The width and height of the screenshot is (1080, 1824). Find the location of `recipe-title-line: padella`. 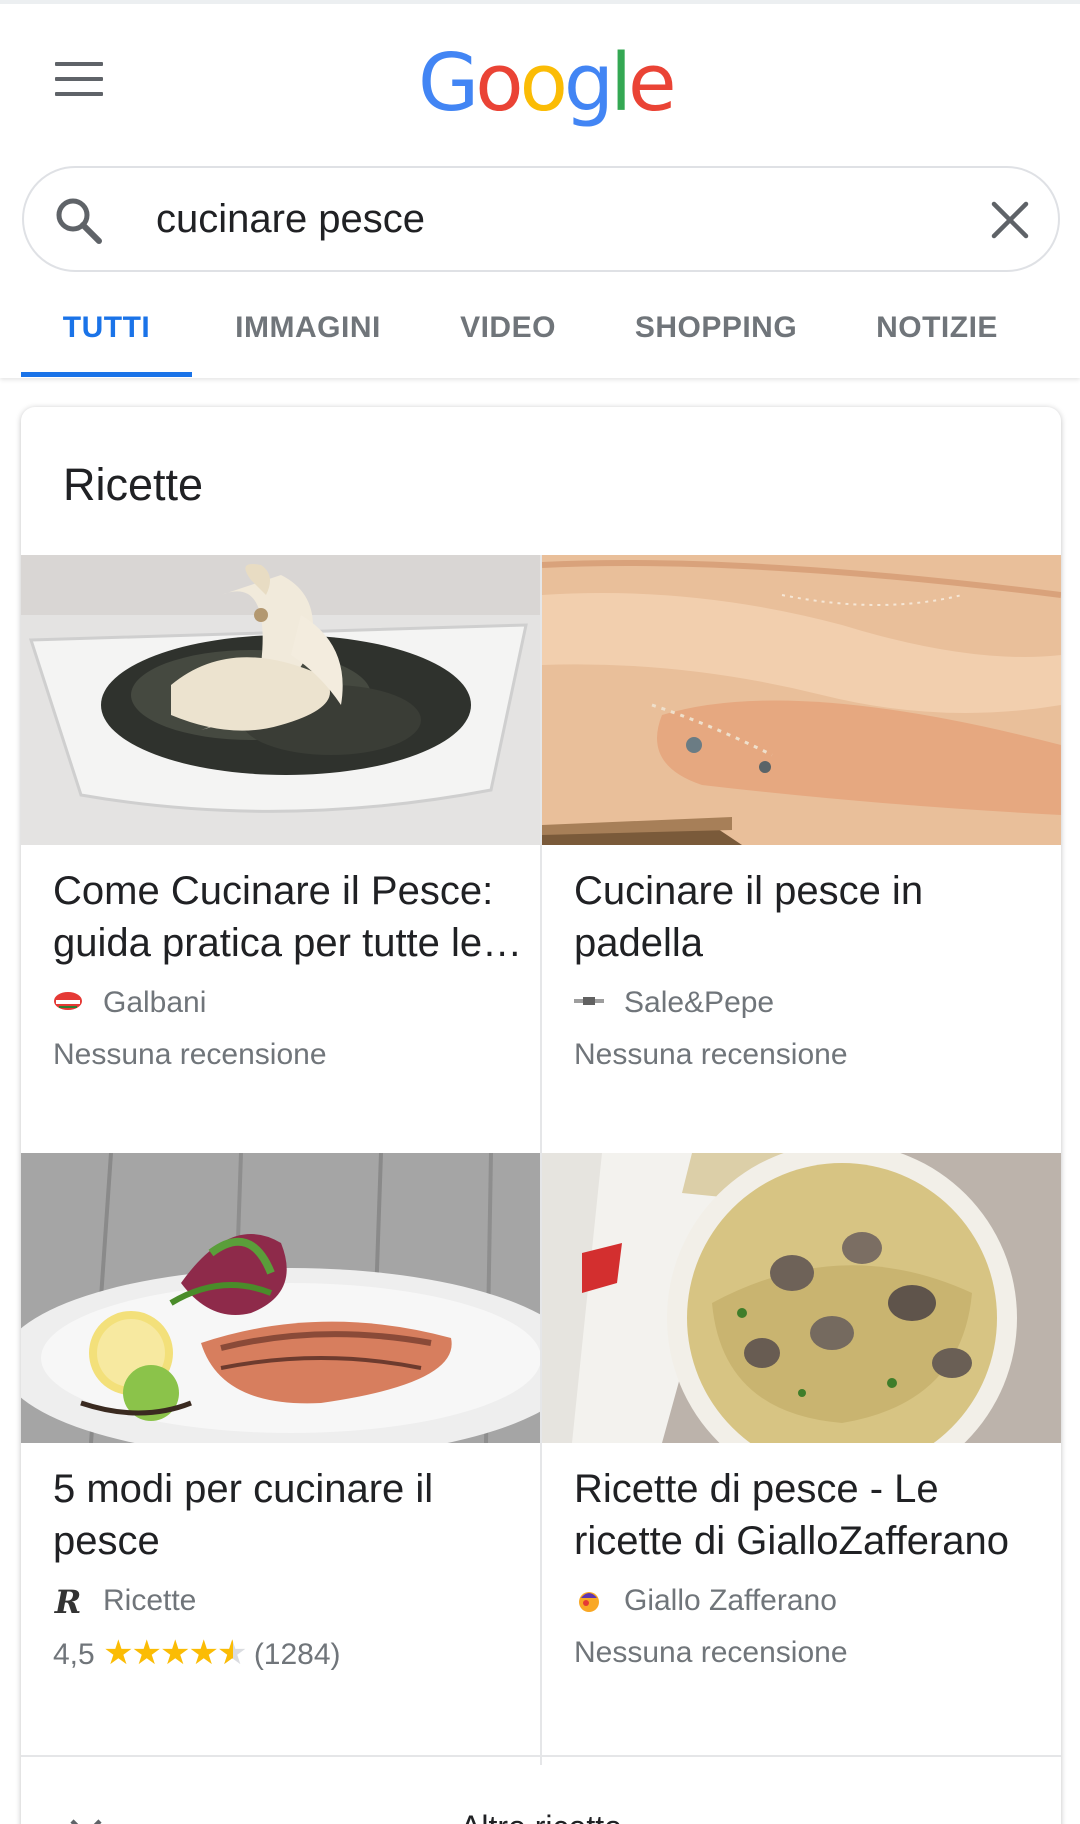

recipe-title-line: padella is located at coordinates (639, 943).